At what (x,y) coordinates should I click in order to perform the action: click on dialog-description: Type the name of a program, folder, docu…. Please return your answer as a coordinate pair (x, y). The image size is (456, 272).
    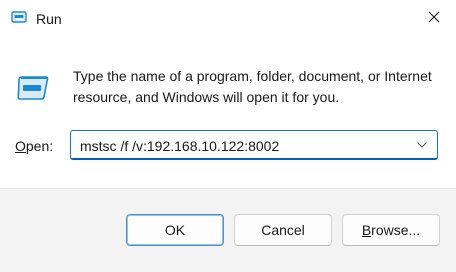
    Looking at the image, I should click on (252, 86).